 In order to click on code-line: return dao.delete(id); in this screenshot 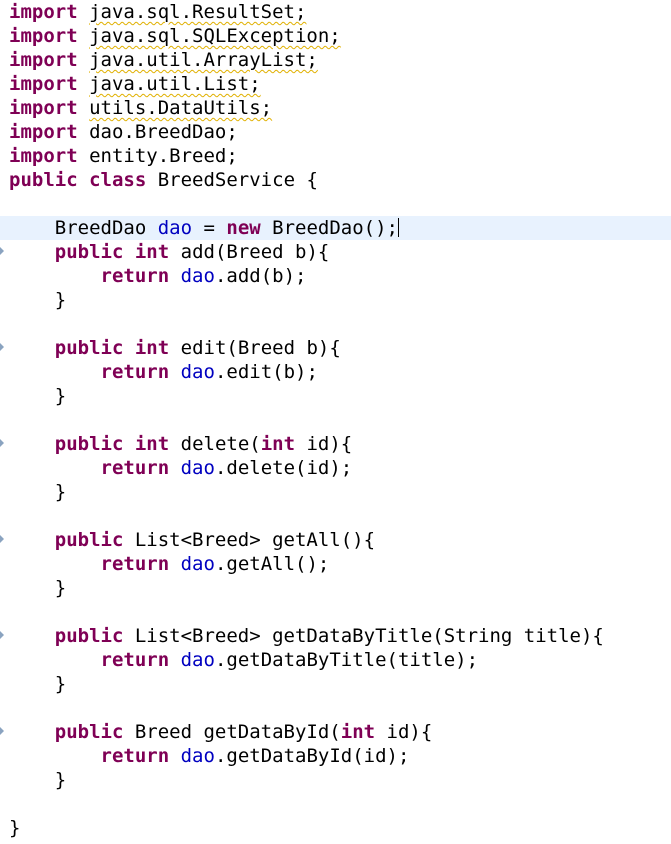, I will do `click(335, 468)`.